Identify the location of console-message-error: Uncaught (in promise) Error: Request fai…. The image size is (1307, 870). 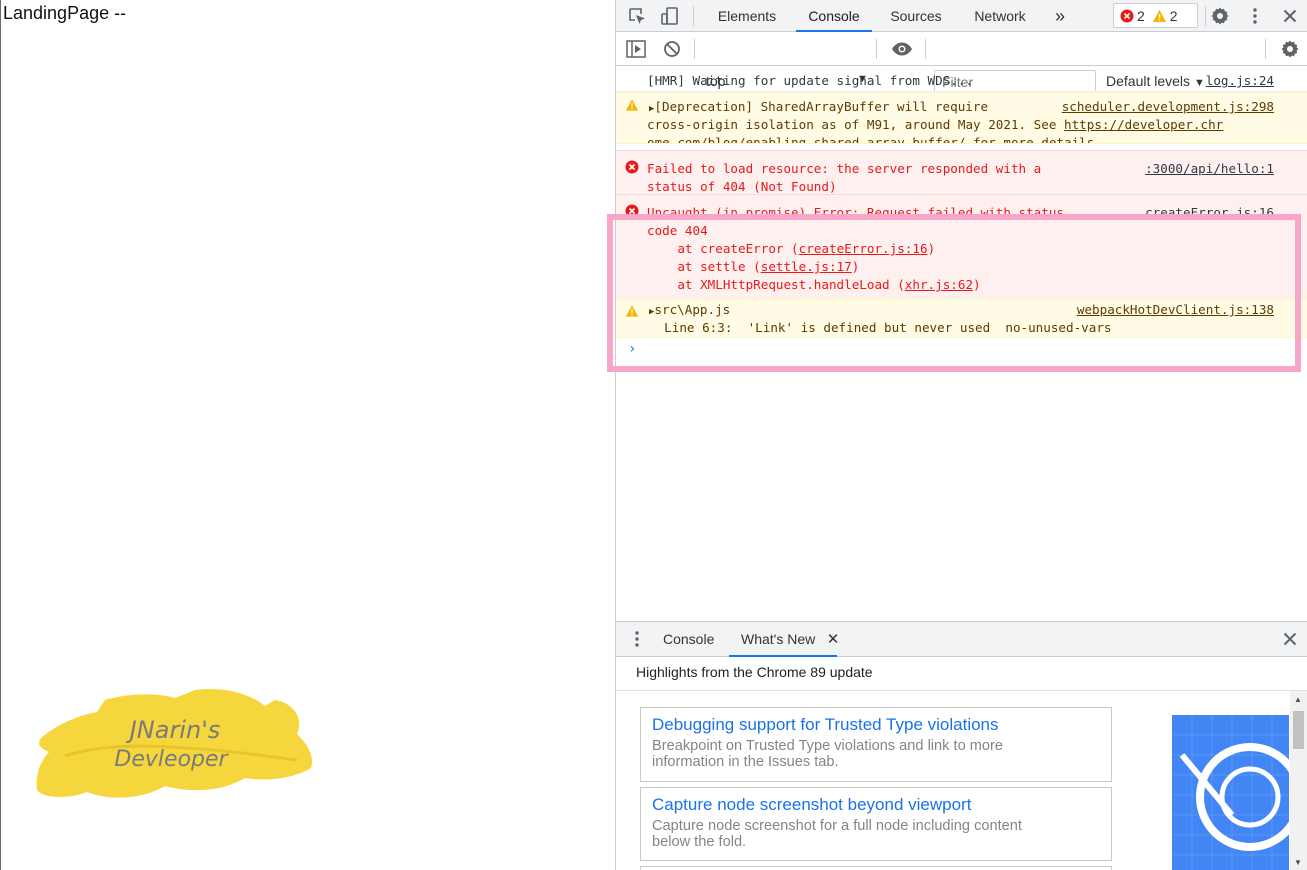
(961, 246).